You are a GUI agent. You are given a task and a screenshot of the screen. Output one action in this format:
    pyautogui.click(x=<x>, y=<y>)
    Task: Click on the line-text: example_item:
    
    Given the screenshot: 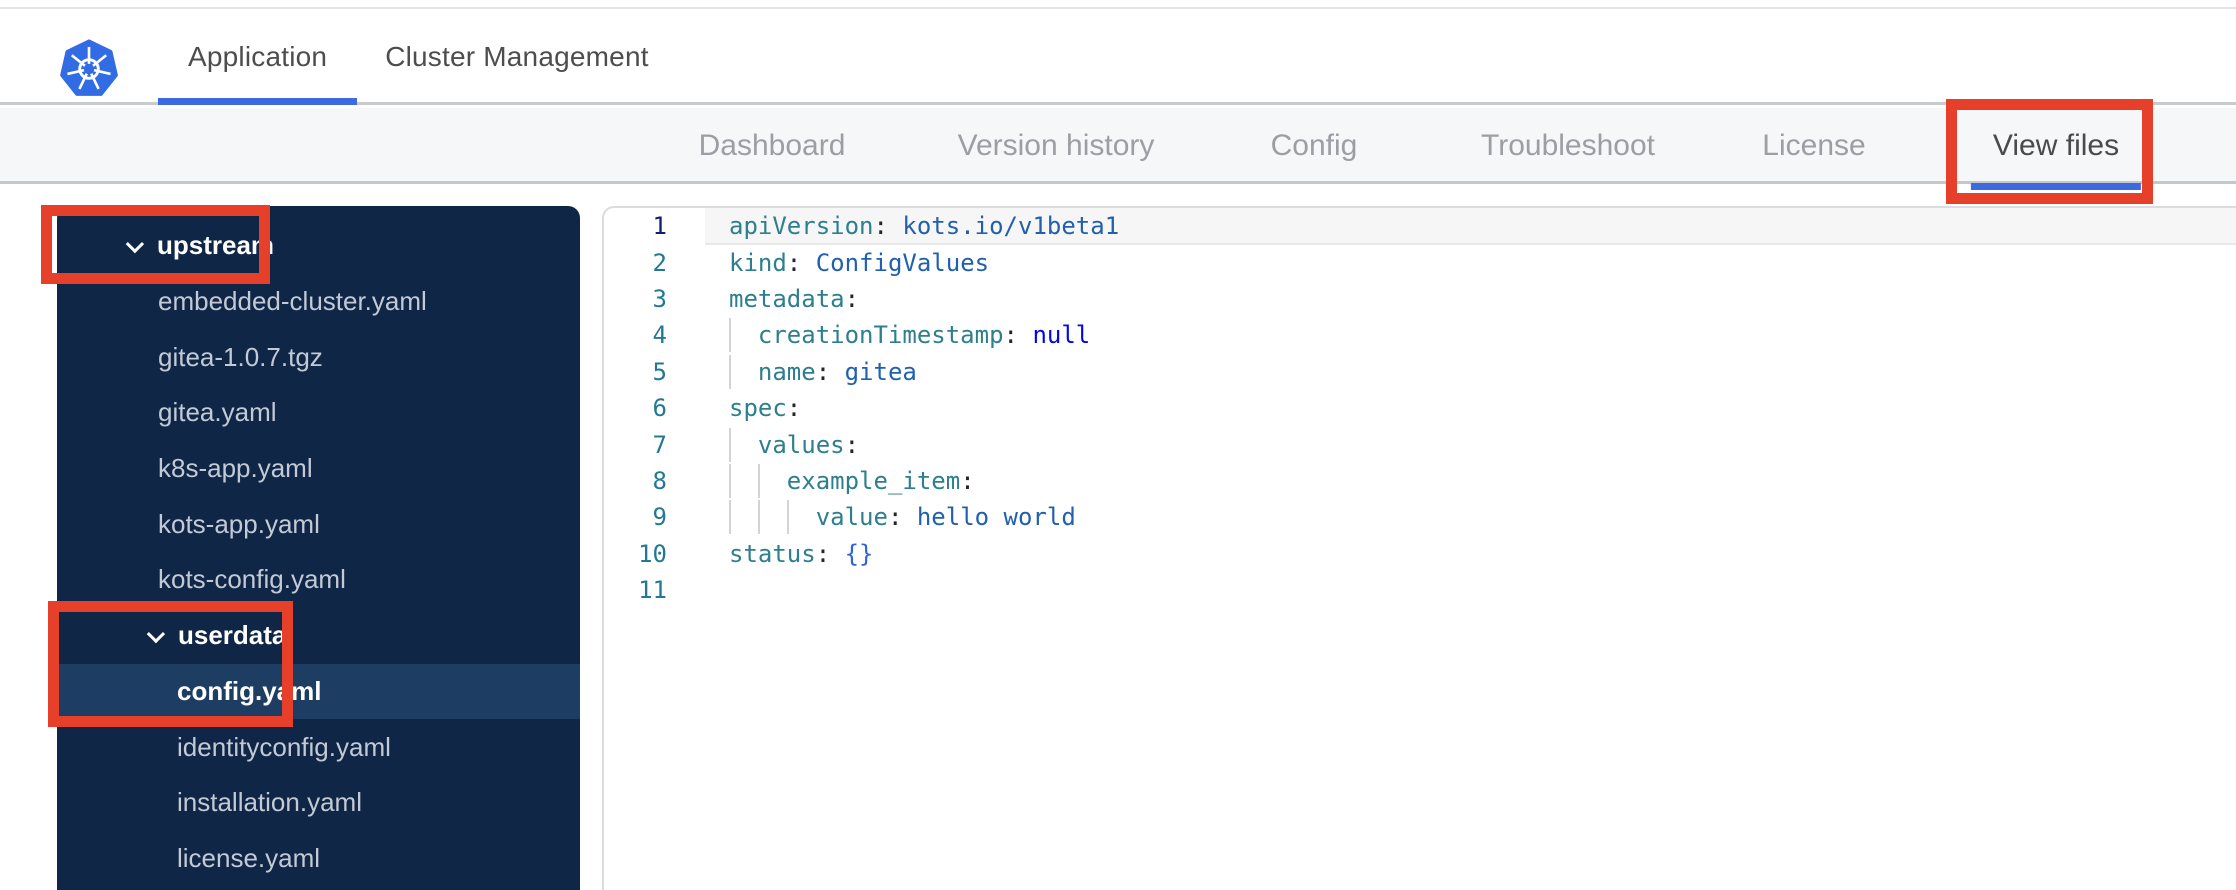 What is the action you would take?
    pyautogui.click(x=852, y=480)
    